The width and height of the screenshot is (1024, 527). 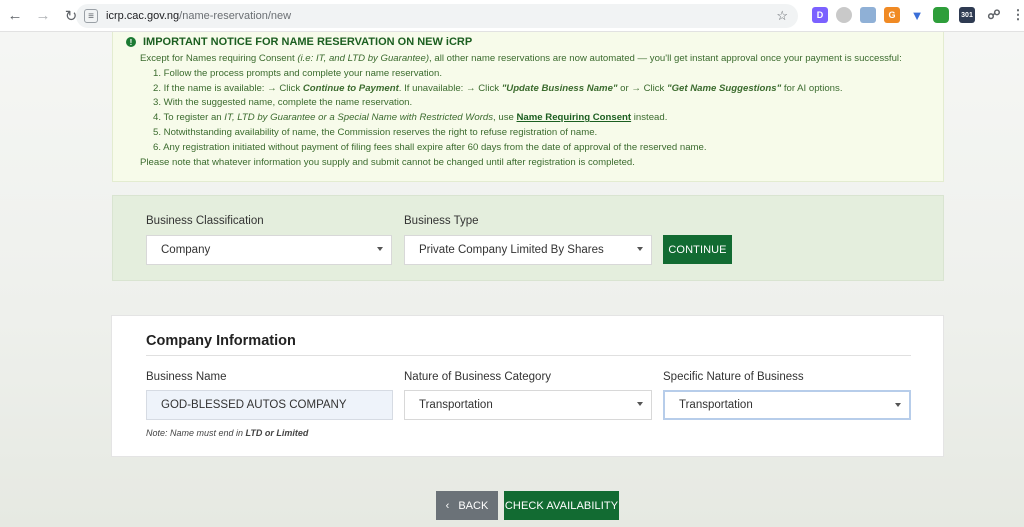 What do you see at coordinates (350, 88) in the screenshot?
I see `step2-continue-payment: Continue to Payment` at bounding box center [350, 88].